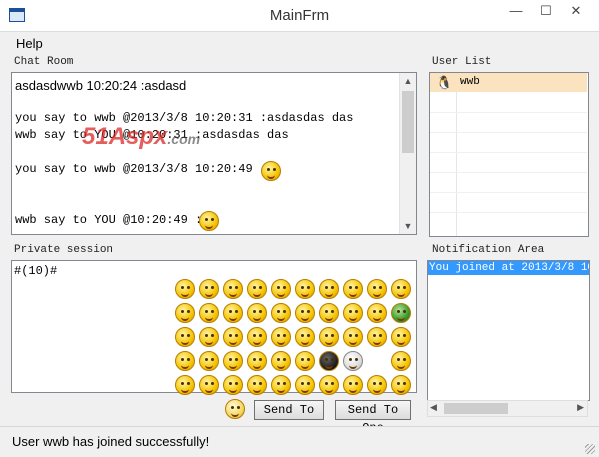  Describe the element at coordinates (408, 226) in the screenshot. I see `scroll-down-arrow-icon: ▼` at that location.